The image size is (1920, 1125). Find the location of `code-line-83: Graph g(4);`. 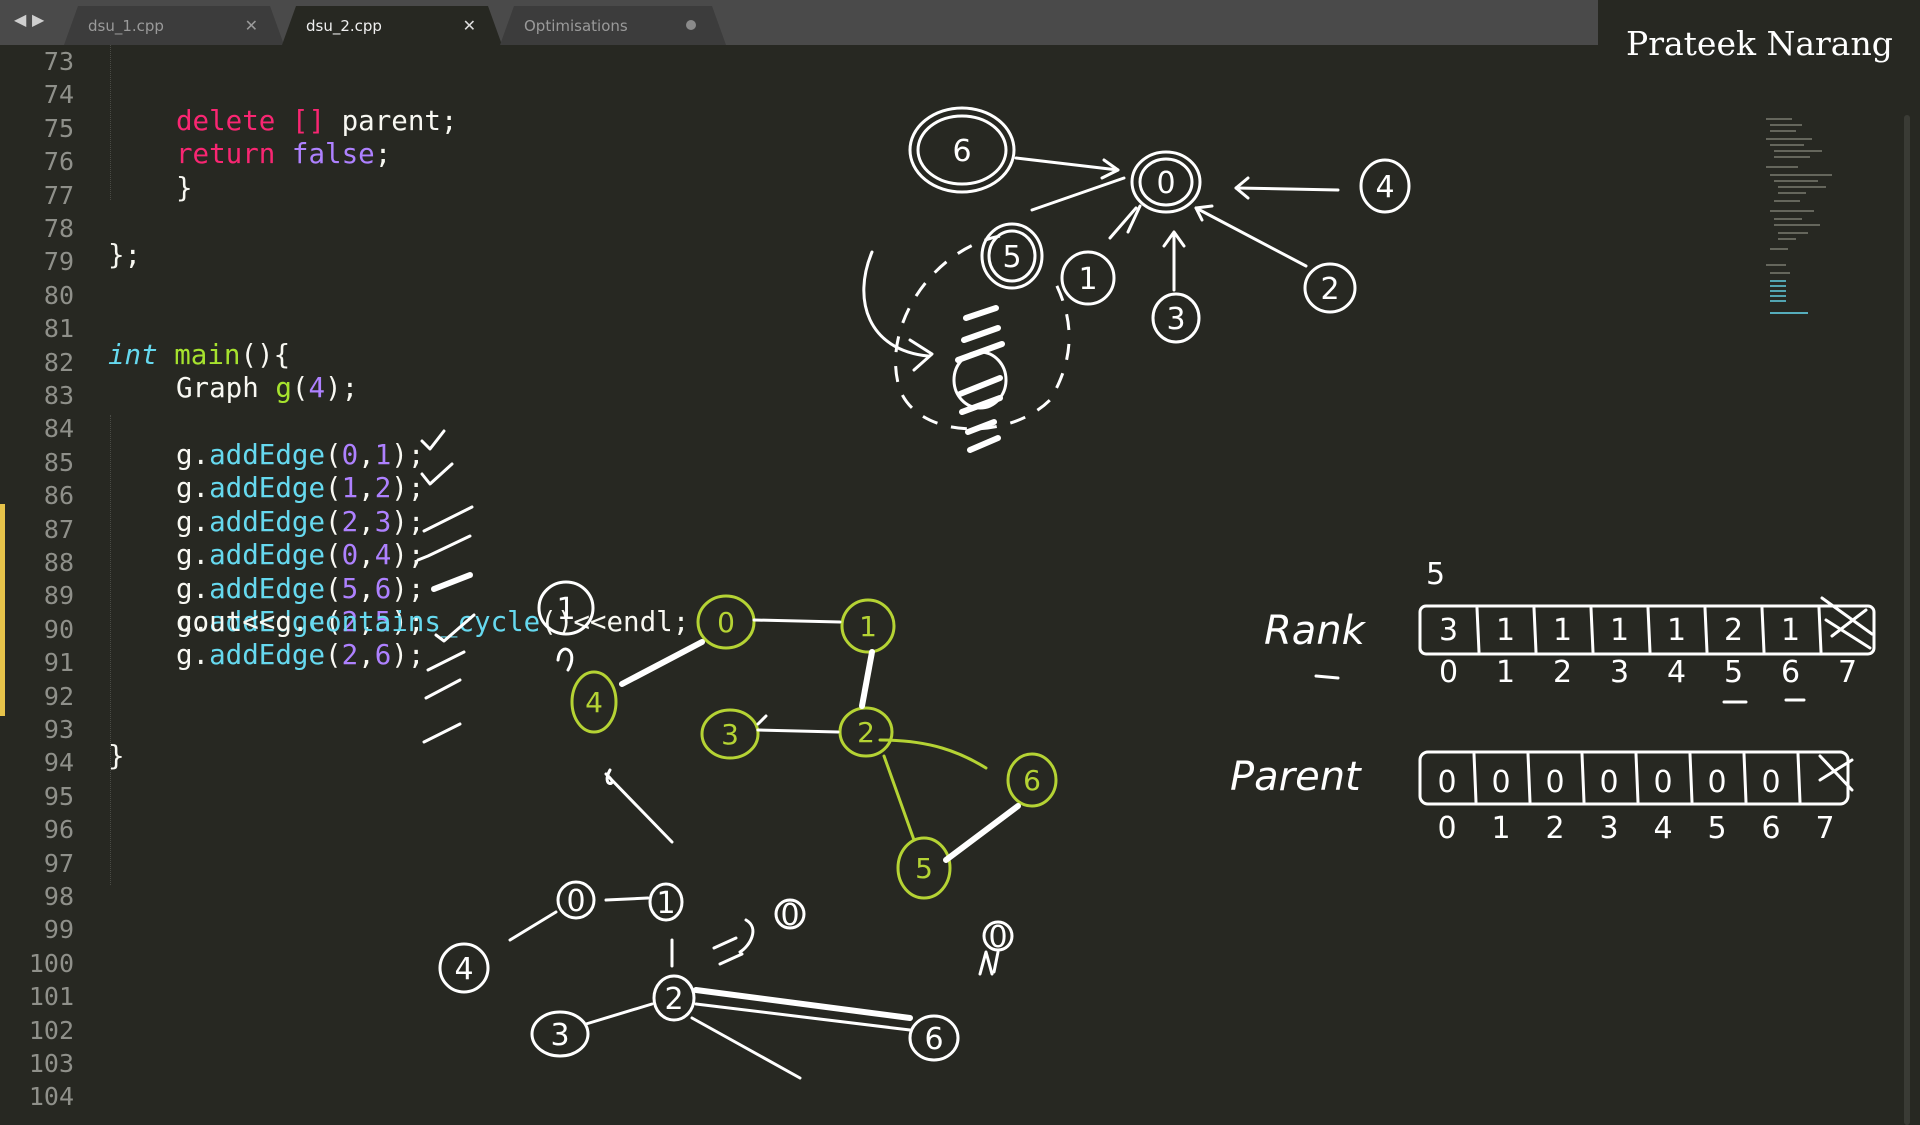

code-line-83: Graph g(4); is located at coordinates (267, 388).